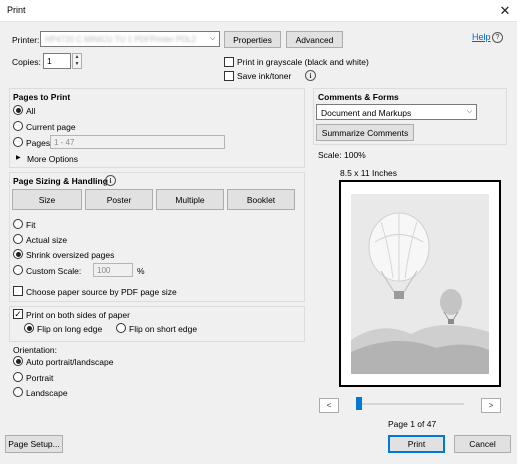 The image size is (517, 464). I want to click on radio-flip-short-edge-label: Flip on short edge, so click(163, 329).